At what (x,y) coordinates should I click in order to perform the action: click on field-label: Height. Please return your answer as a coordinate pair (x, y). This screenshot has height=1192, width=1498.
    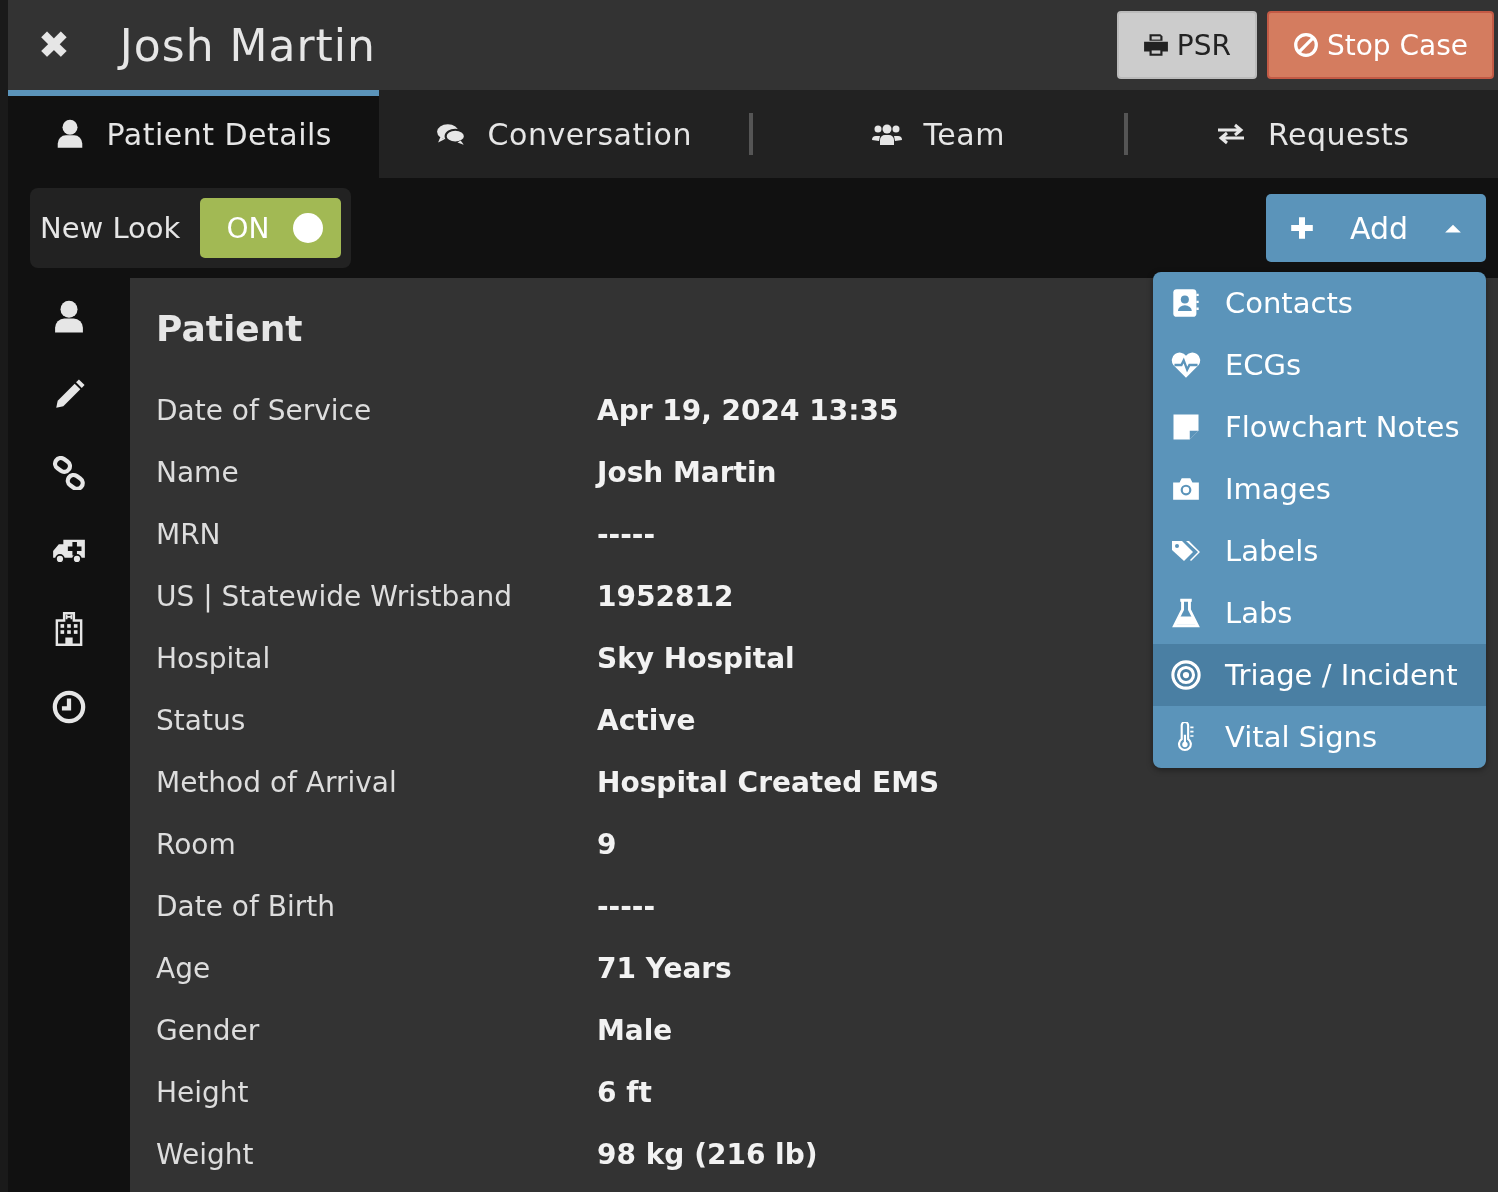
    Looking at the image, I should click on (202, 1092).